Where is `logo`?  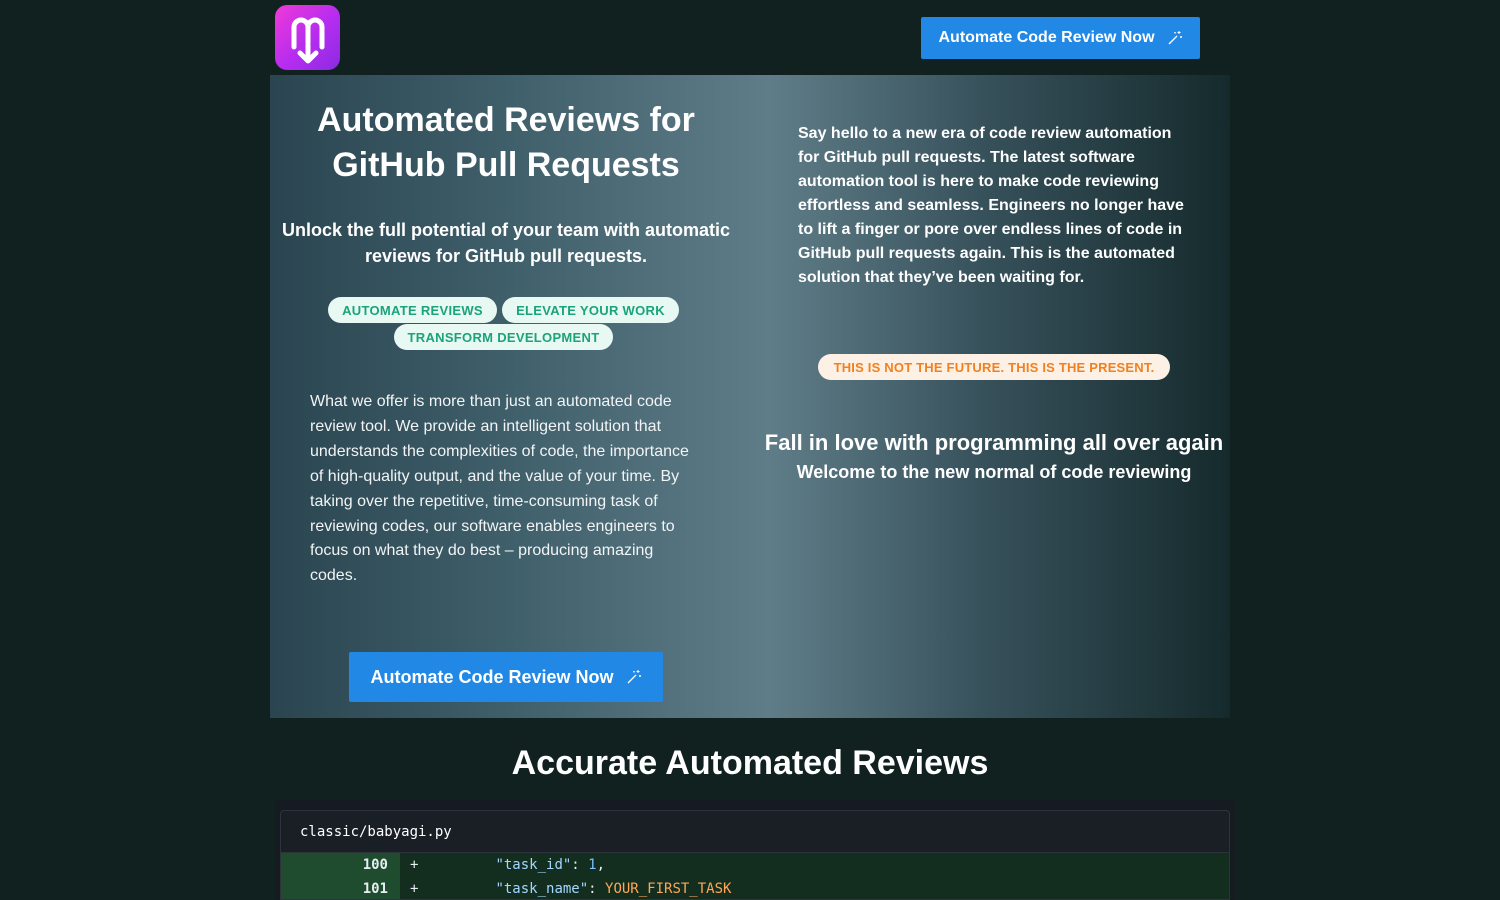 logo is located at coordinates (307, 37).